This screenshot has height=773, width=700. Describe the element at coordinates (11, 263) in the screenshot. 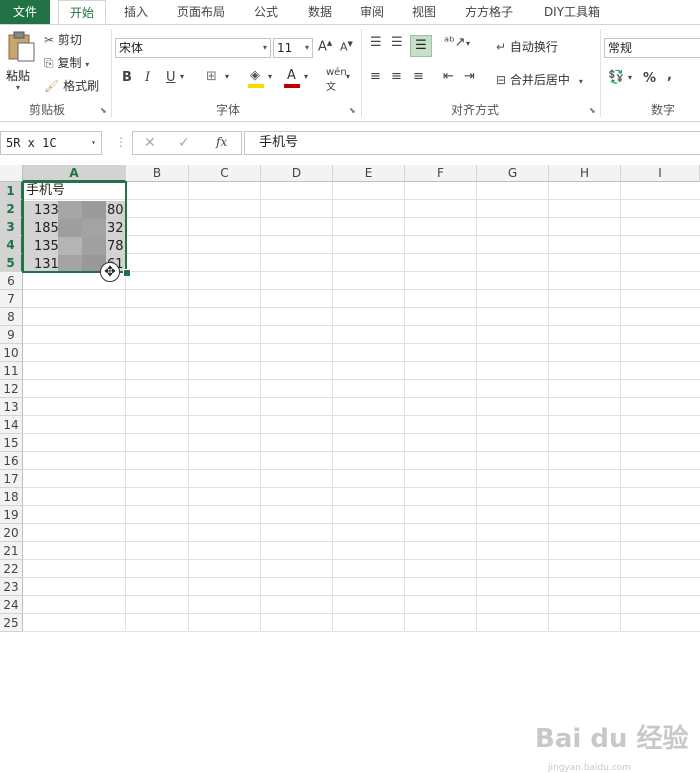

I see `row-header-5: 5` at that location.